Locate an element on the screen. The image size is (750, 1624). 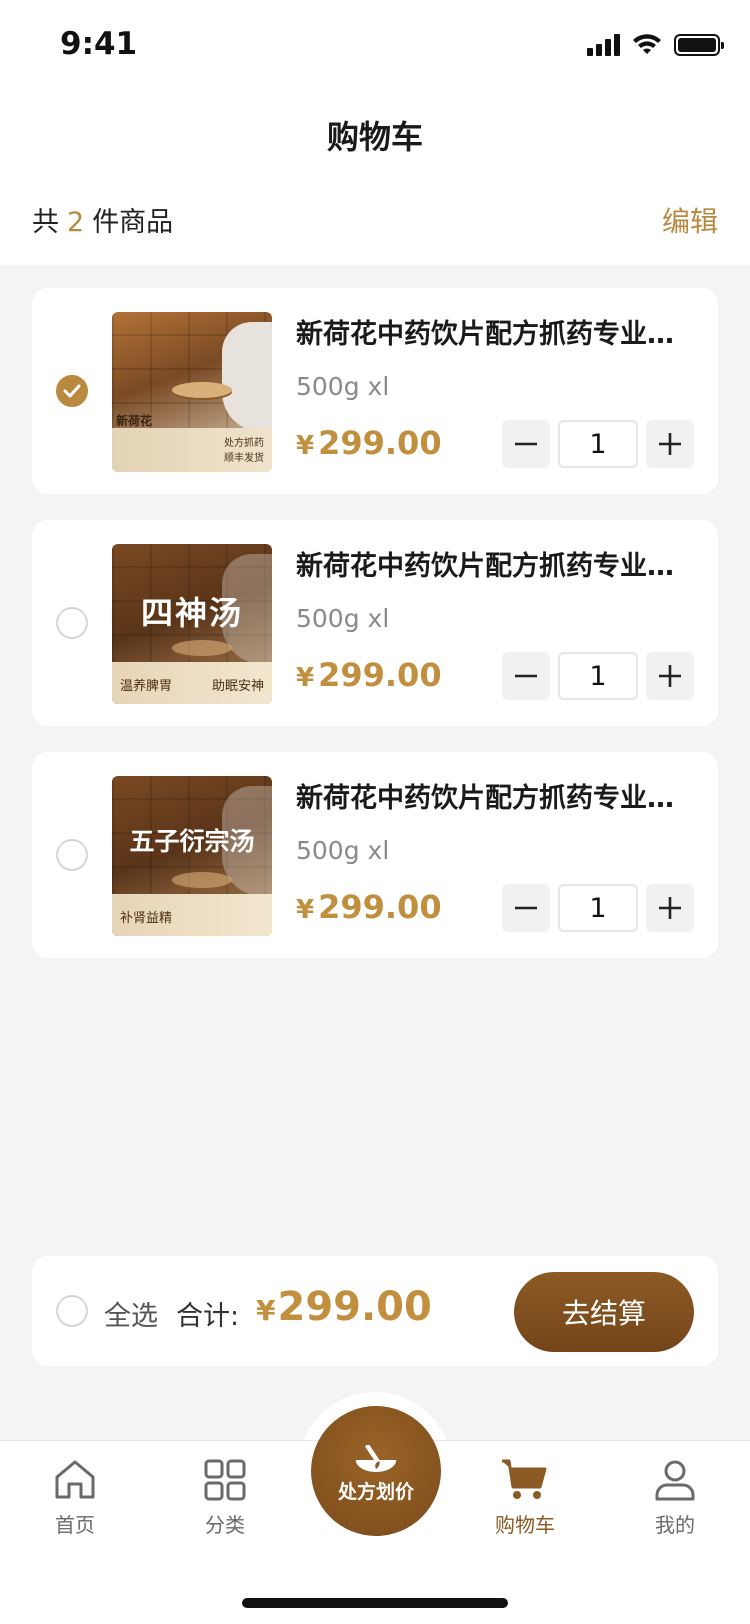
cellular-signal-icon is located at coordinates (603, 45).